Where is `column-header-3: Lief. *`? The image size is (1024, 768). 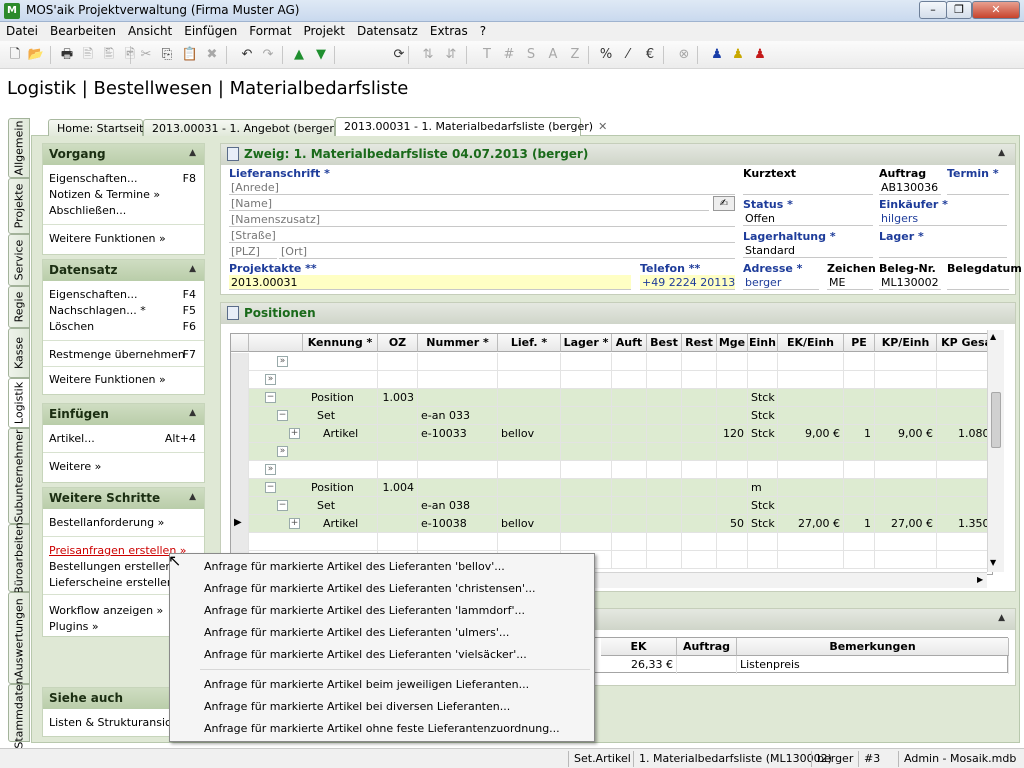
column-header-3: Lief. * is located at coordinates (529, 343).